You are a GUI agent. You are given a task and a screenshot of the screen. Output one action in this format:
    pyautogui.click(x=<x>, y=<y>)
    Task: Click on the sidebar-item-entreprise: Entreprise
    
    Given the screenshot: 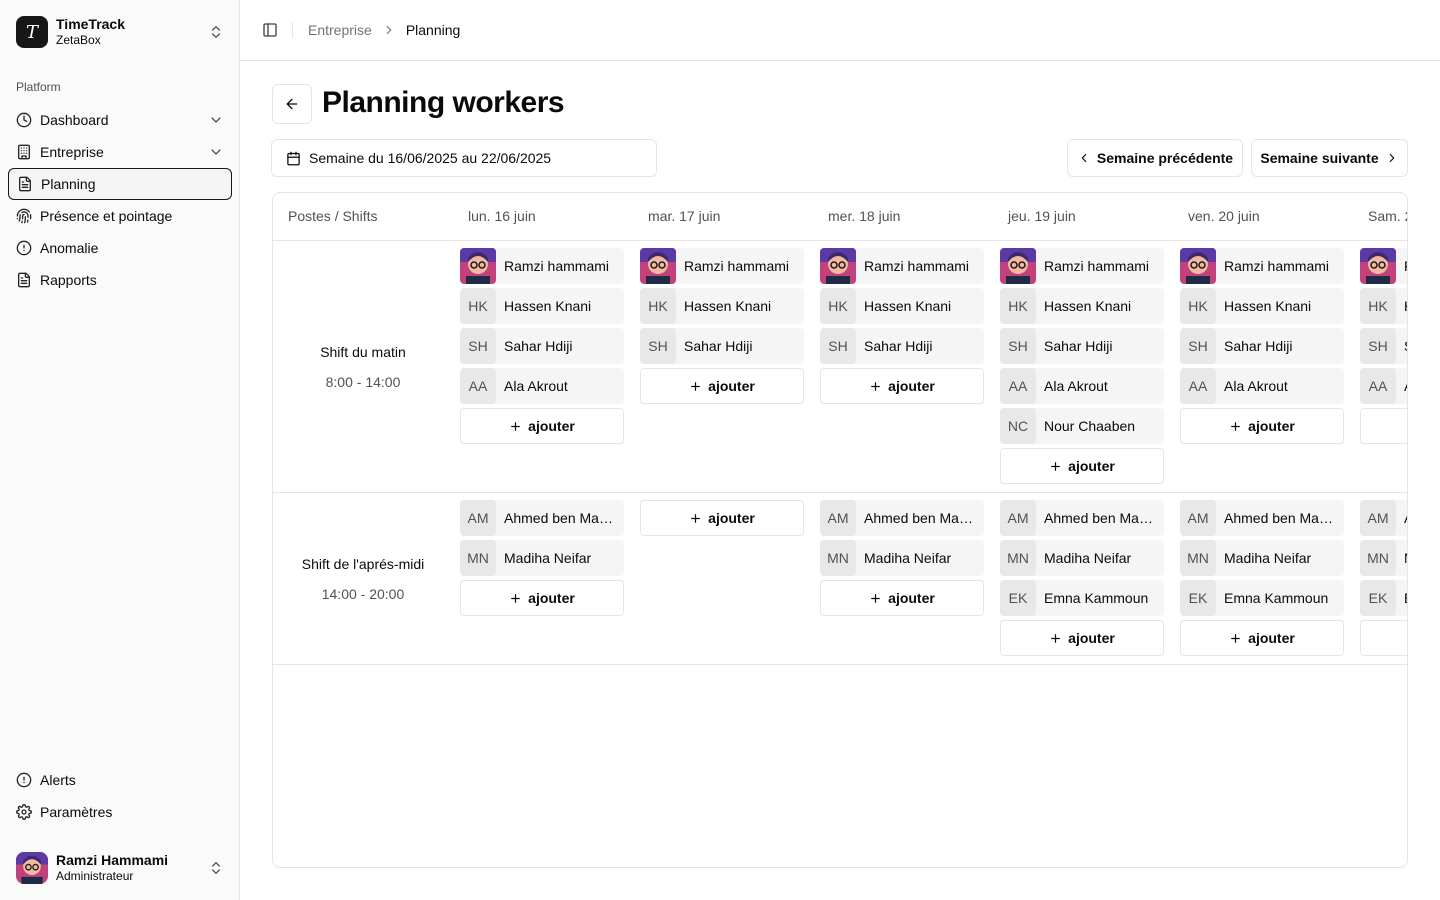 What is the action you would take?
    pyautogui.click(x=120, y=152)
    